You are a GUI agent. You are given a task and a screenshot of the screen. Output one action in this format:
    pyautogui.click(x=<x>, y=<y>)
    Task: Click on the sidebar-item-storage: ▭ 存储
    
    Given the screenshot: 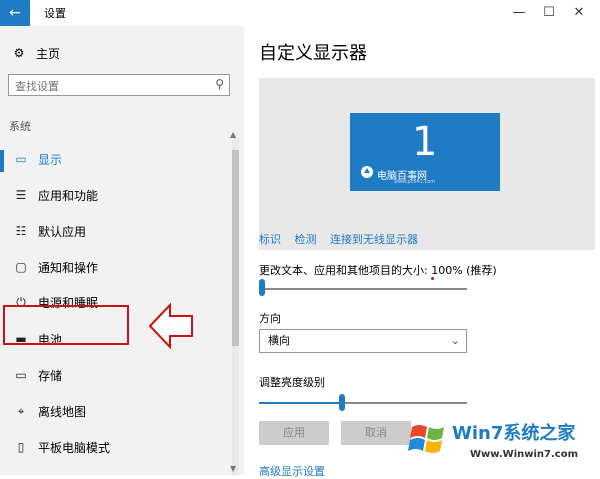 What is the action you would take?
    pyautogui.click(x=115, y=375)
    